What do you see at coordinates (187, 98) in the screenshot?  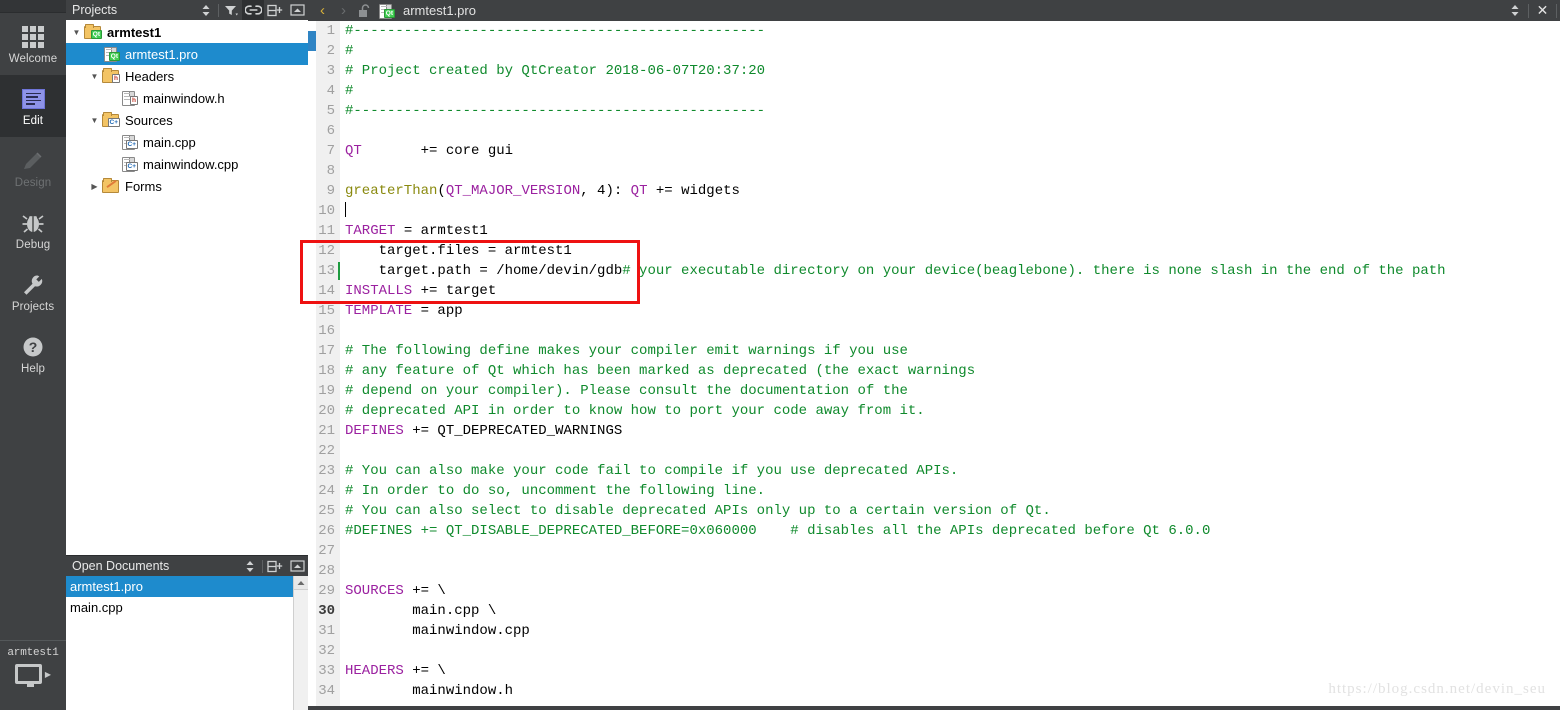 I see `tree-item-mainwindow-h: h mainwindow.h` at bounding box center [187, 98].